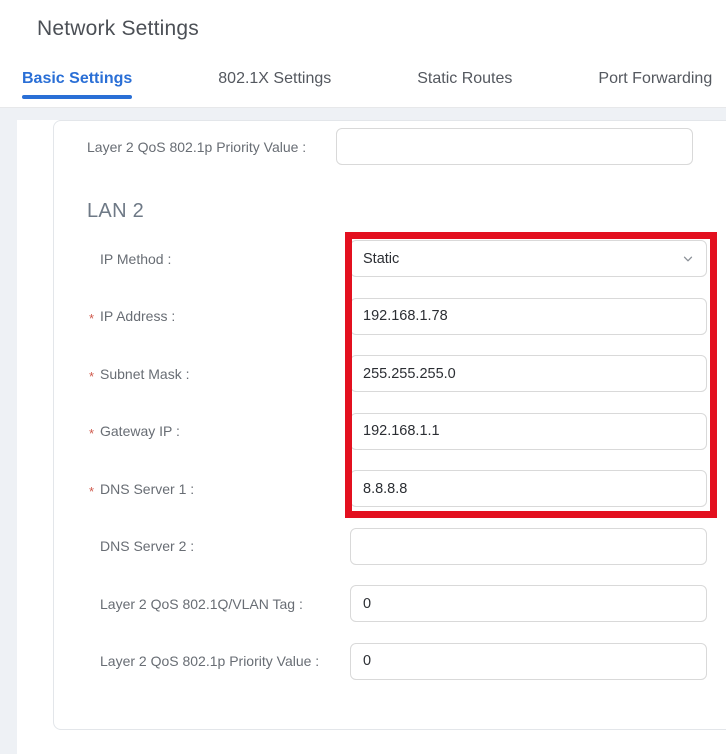 This screenshot has height=754, width=726. I want to click on tab-port-forwarding: Port Forwarding, so click(655, 86).